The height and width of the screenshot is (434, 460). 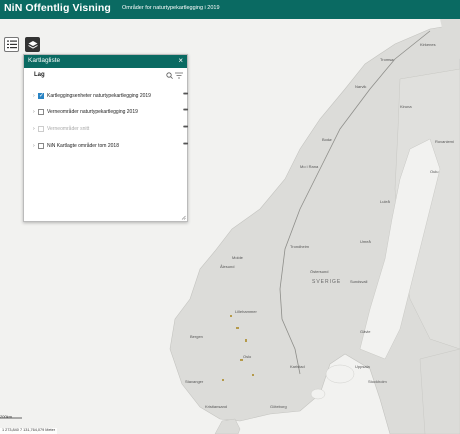 I want to click on place-label: Luleå, so click(x=385, y=201).